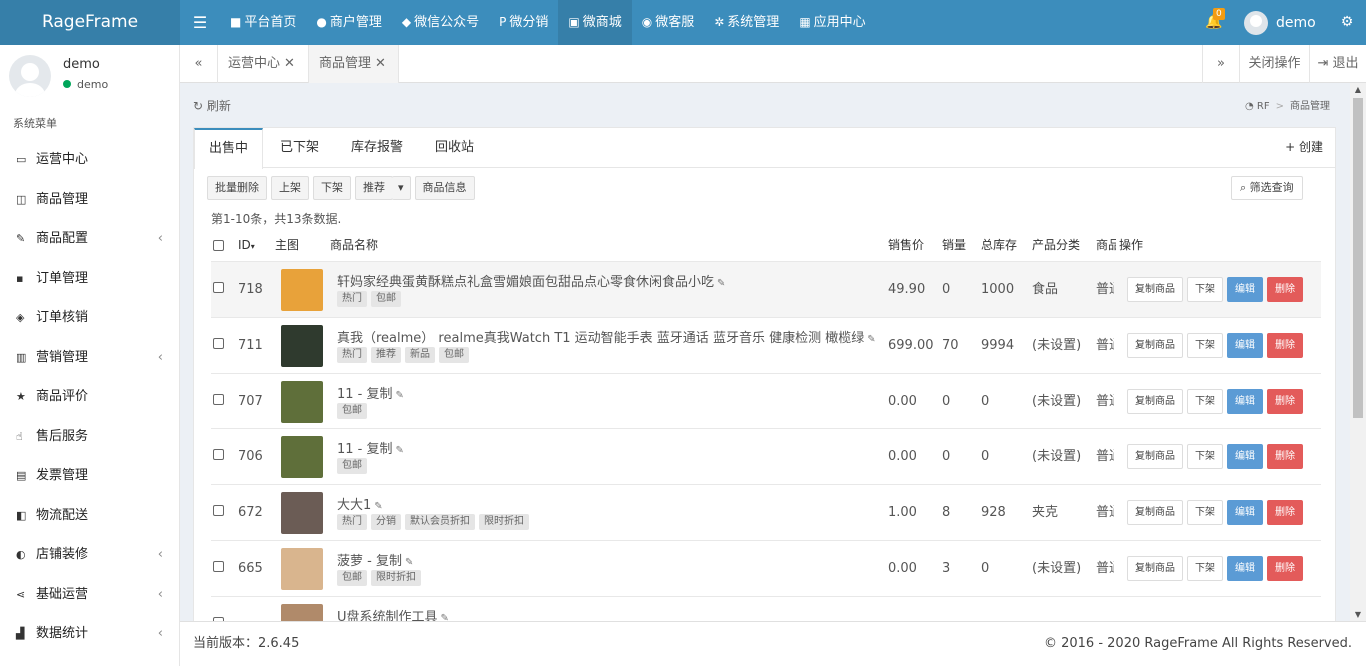 Image resolution: width=1366 pixels, height=666 pixels. Describe the element at coordinates (906, 245) in the screenshot. I see `column-price: 销售价` at that location.